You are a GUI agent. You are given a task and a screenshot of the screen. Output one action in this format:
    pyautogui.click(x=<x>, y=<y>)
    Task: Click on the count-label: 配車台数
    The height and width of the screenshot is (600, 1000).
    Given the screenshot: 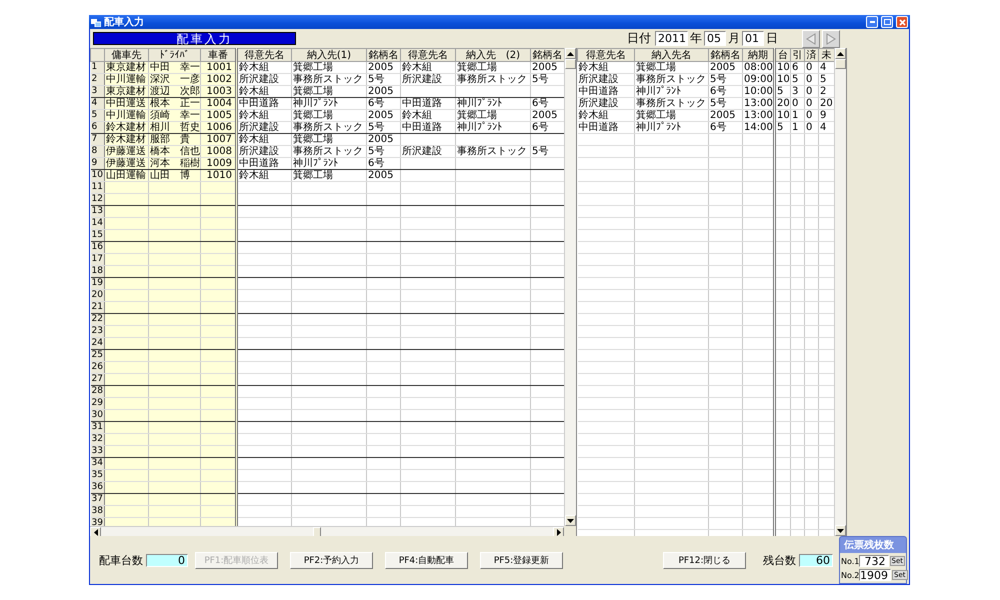 What is the action you would take?
    pyautogui.click(x=121, y=560)
    